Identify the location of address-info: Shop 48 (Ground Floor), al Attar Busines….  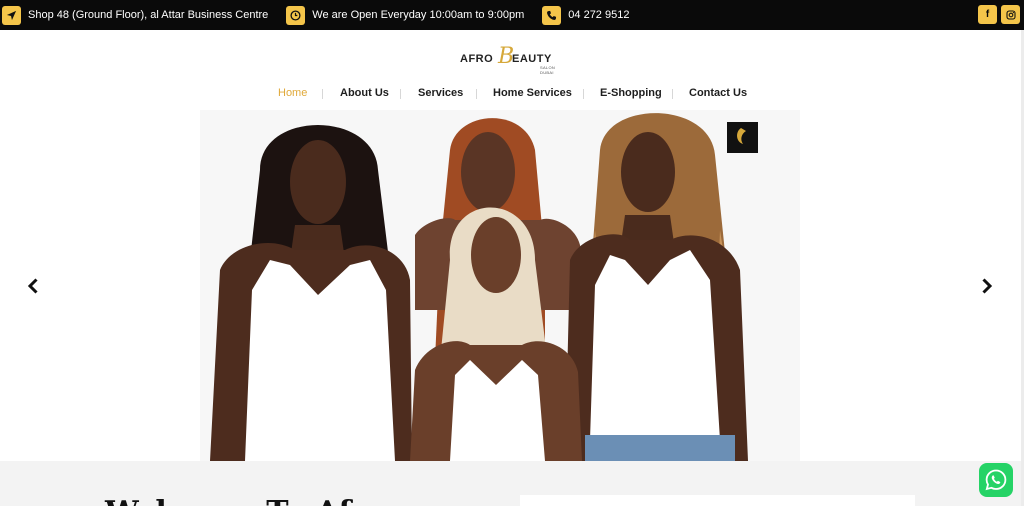
(135, 15).